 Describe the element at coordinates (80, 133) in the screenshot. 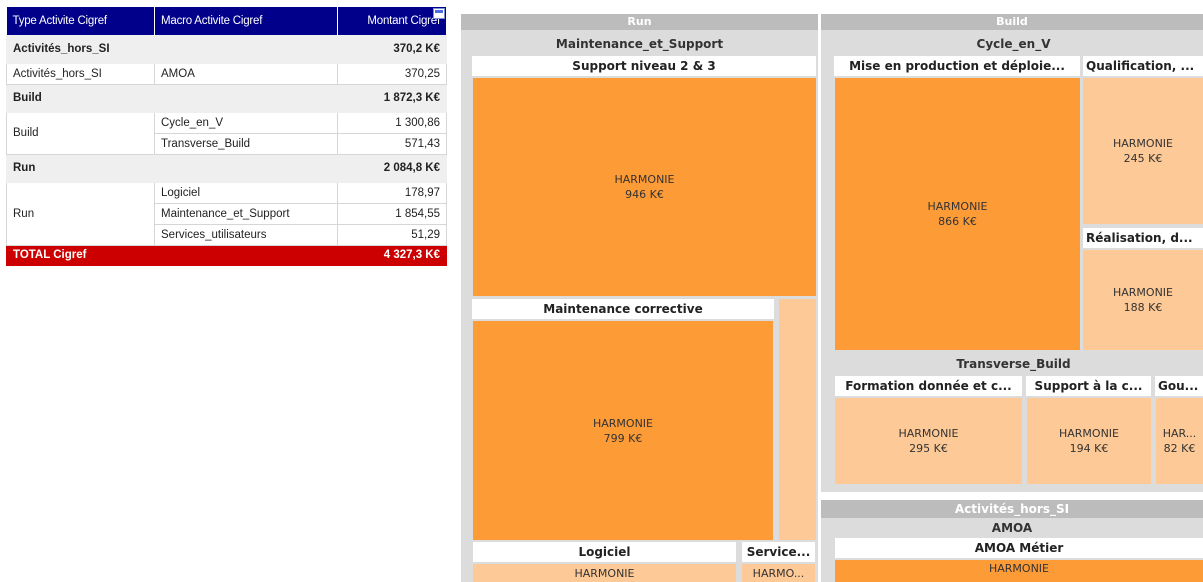

I see `type-cell: Build` at that location.